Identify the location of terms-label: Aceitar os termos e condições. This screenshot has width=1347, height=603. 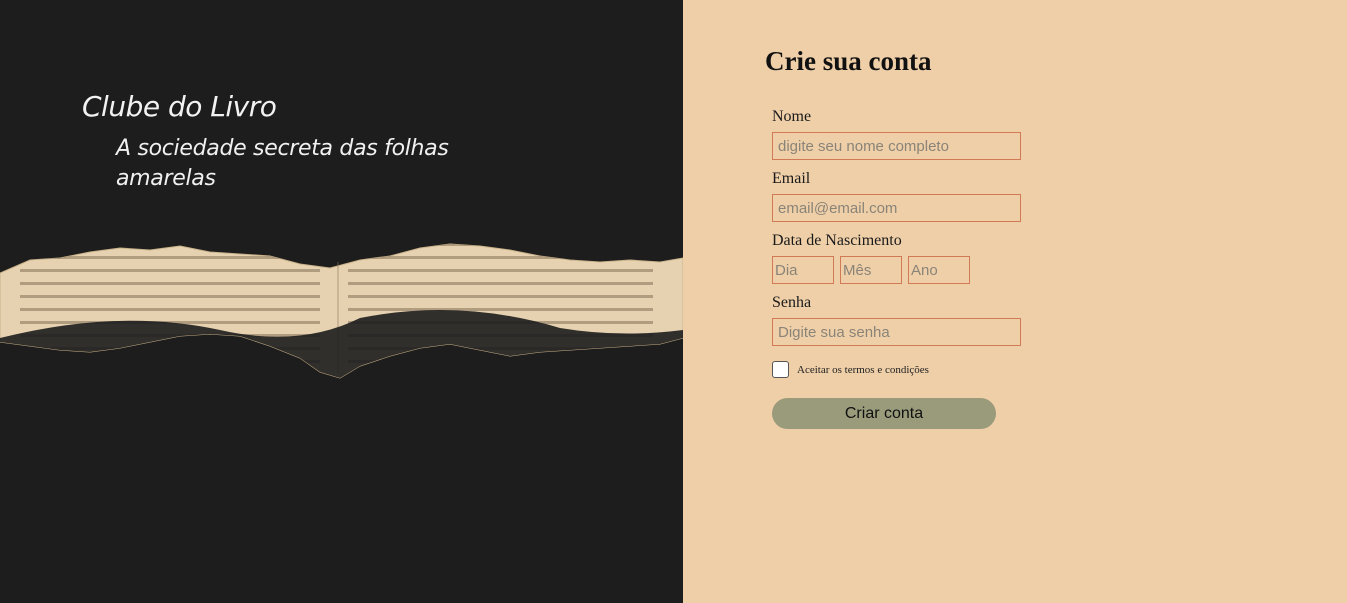
(863, 369).